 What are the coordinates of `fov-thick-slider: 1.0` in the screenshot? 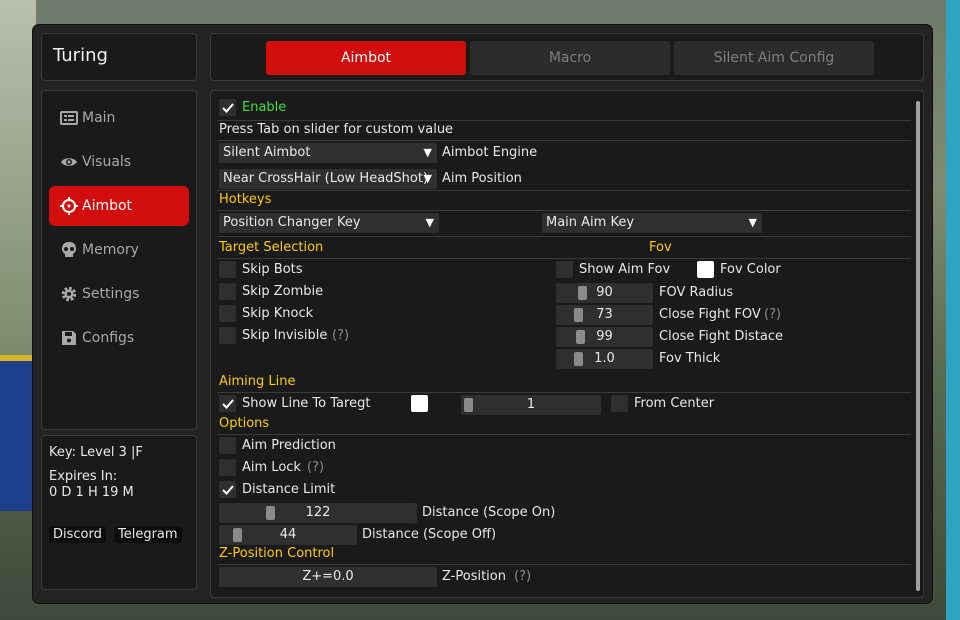 It's located at (604, 359).